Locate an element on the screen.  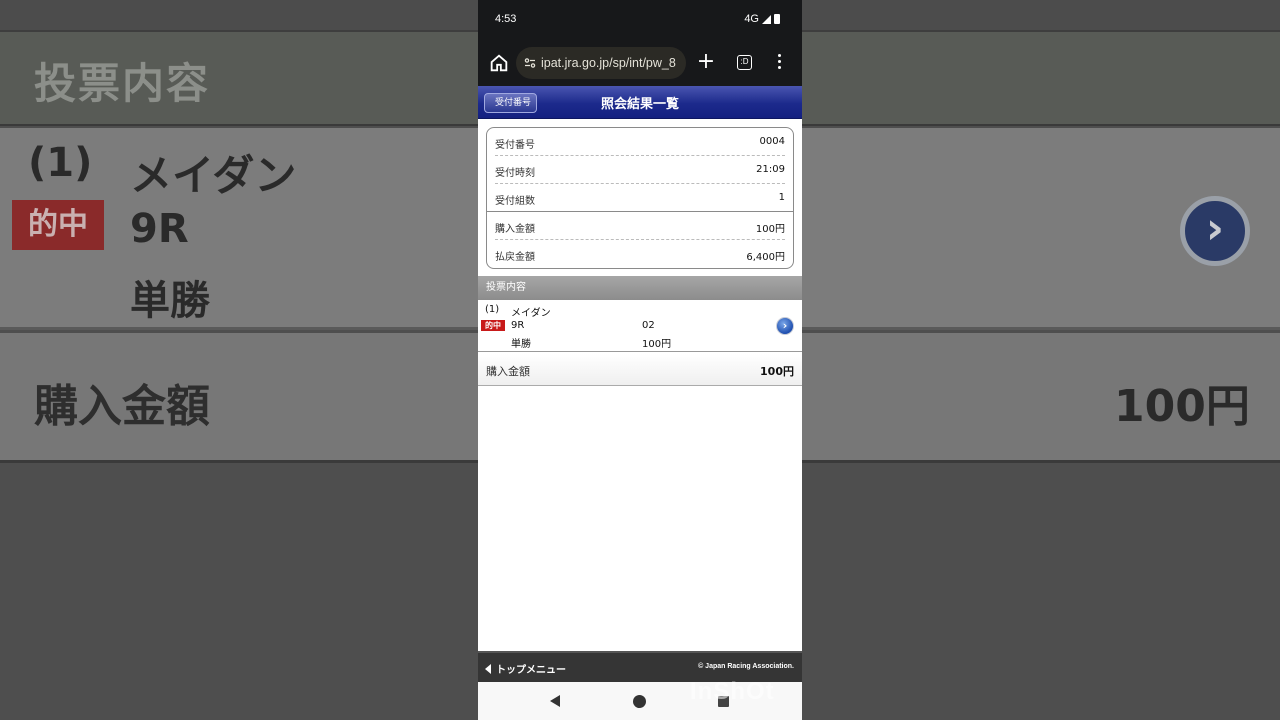
receipt-label: 購入金額 is located at coordinates (515, 229).